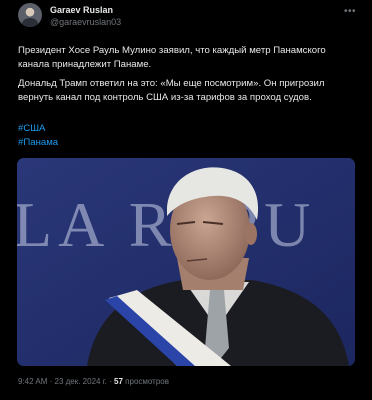  I want to click on author-handle: @garaevruslan03, so click(85, 22).